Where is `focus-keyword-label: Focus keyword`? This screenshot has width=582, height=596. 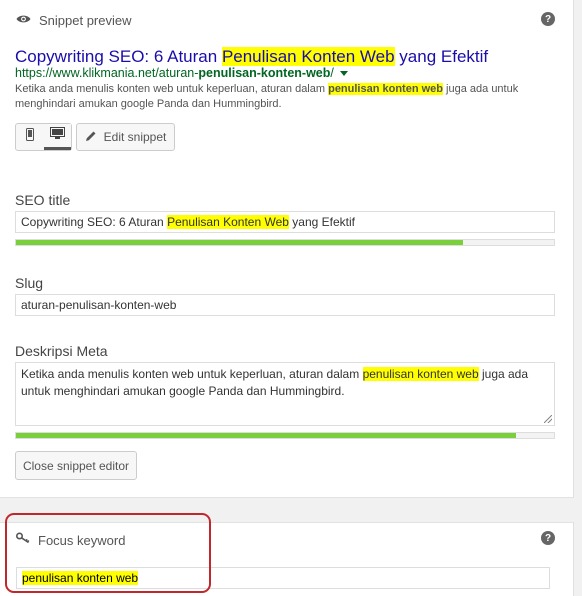 focus-keyword-label: Focus keyword is located at coordinates (82, 540).